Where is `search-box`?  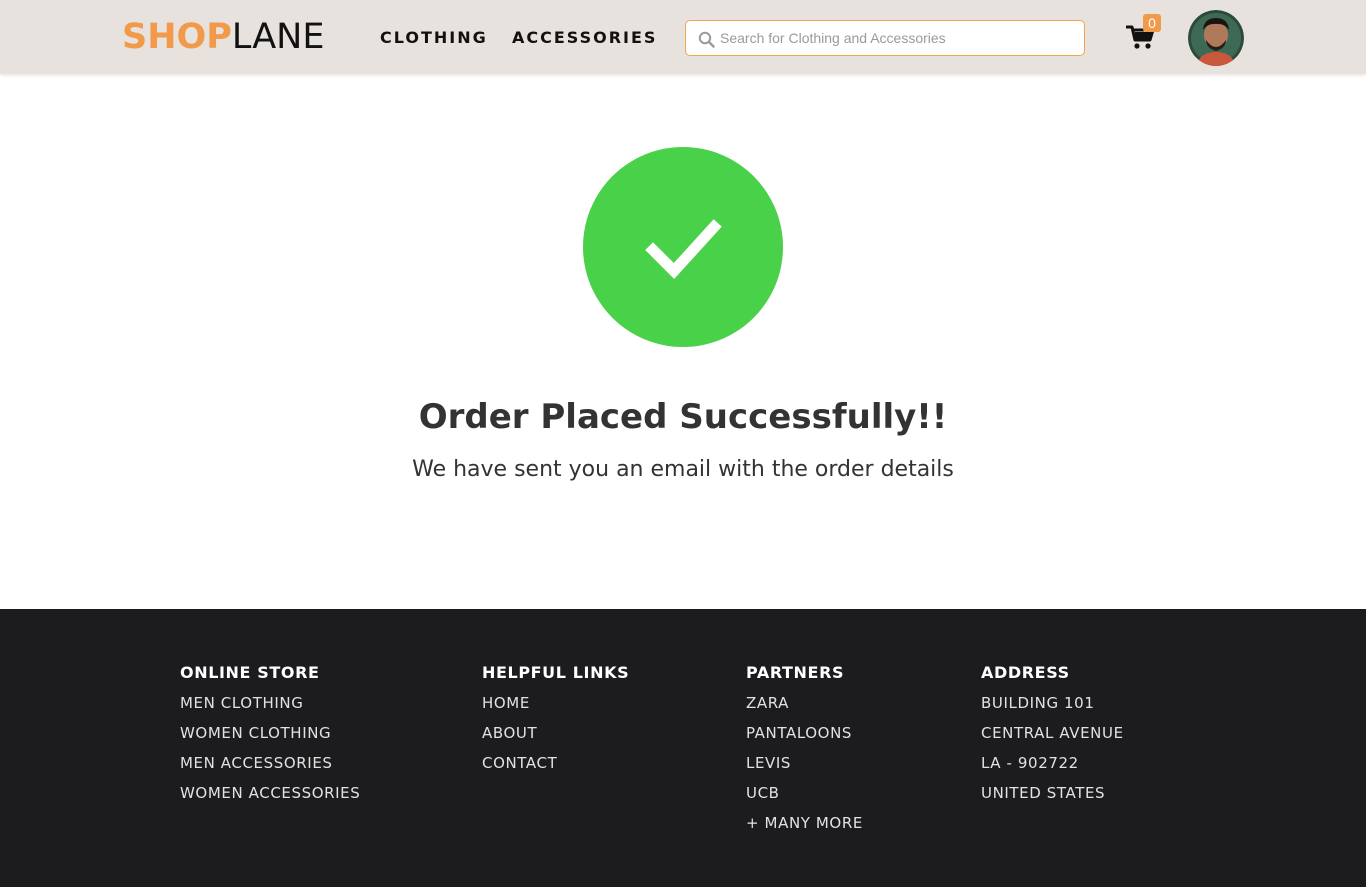
search-box is located at coordinates (885, 38).